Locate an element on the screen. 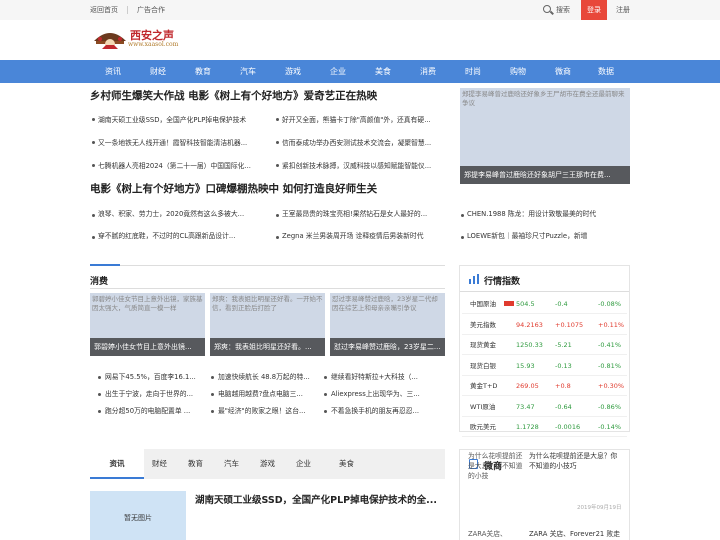 Image resolution: width=720 pixels, height=540 pixels. image-alt-text: 为什么花呗提前还是大息？你不知道的小技 is located at coordinates (495, 466).